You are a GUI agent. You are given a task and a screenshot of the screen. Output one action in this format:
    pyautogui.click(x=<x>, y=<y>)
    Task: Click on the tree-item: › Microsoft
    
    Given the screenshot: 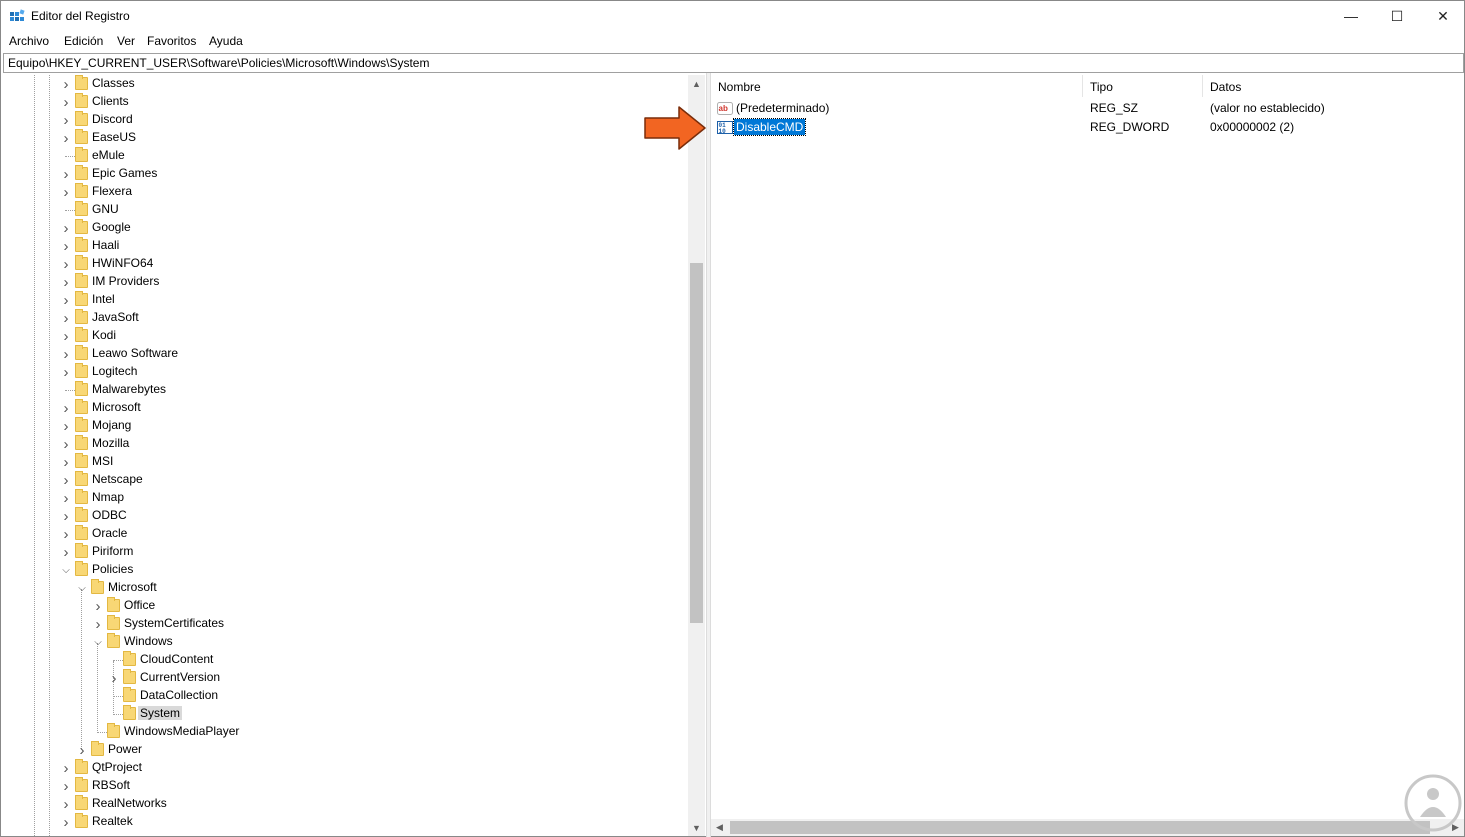 What is the action you would take?
    pyautogui.click(x=345, y=408)
    